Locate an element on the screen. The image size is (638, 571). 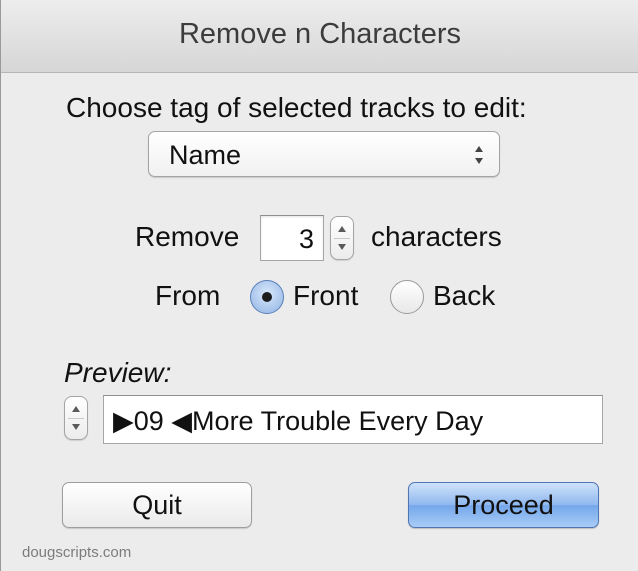
preview-field: ▶09 ◀More Trouble Every Day is located at coordinates (353, 419).